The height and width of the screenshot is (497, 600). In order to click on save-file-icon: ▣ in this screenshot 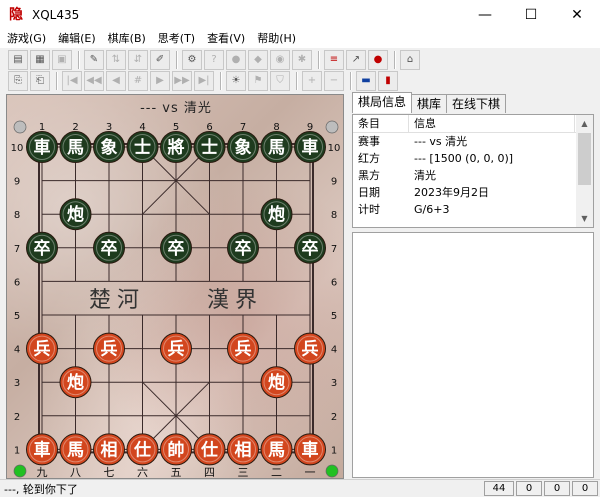, I will do `click(62, 59)`.